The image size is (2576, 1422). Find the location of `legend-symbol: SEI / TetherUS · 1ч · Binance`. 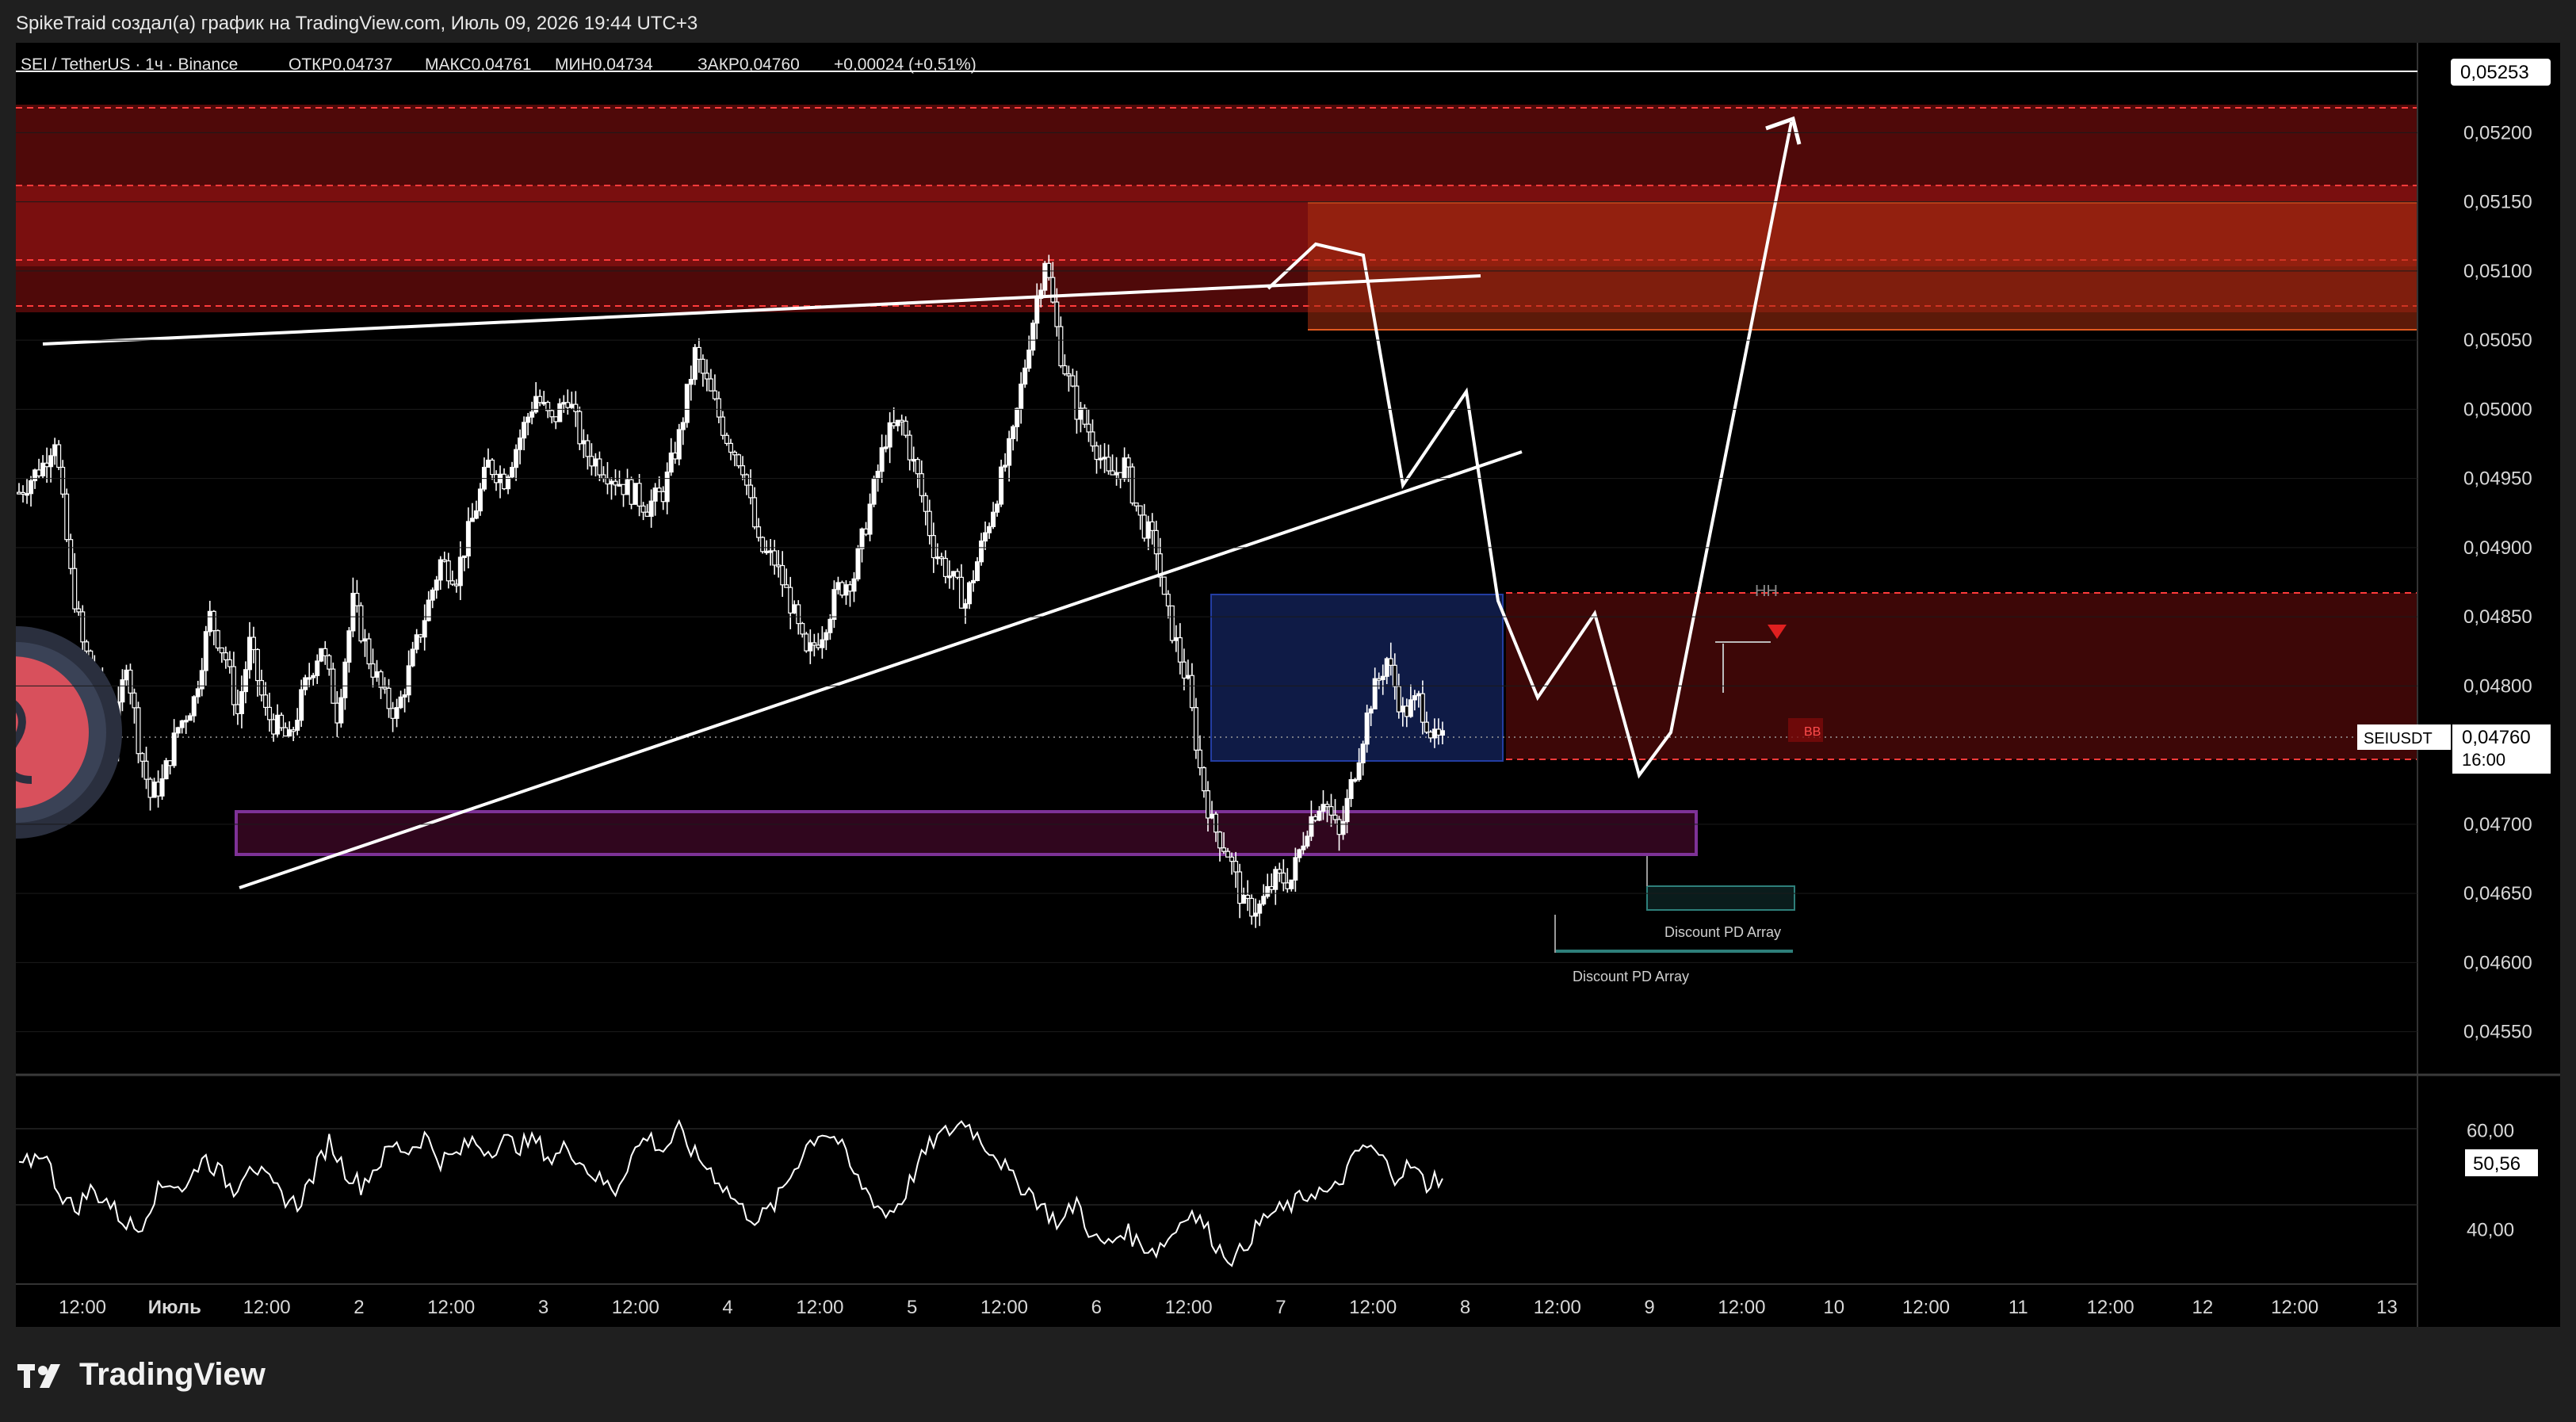

legend-symbol: SEI / TetherUS · 1ч · Binance is located at coordinates (129, 64).